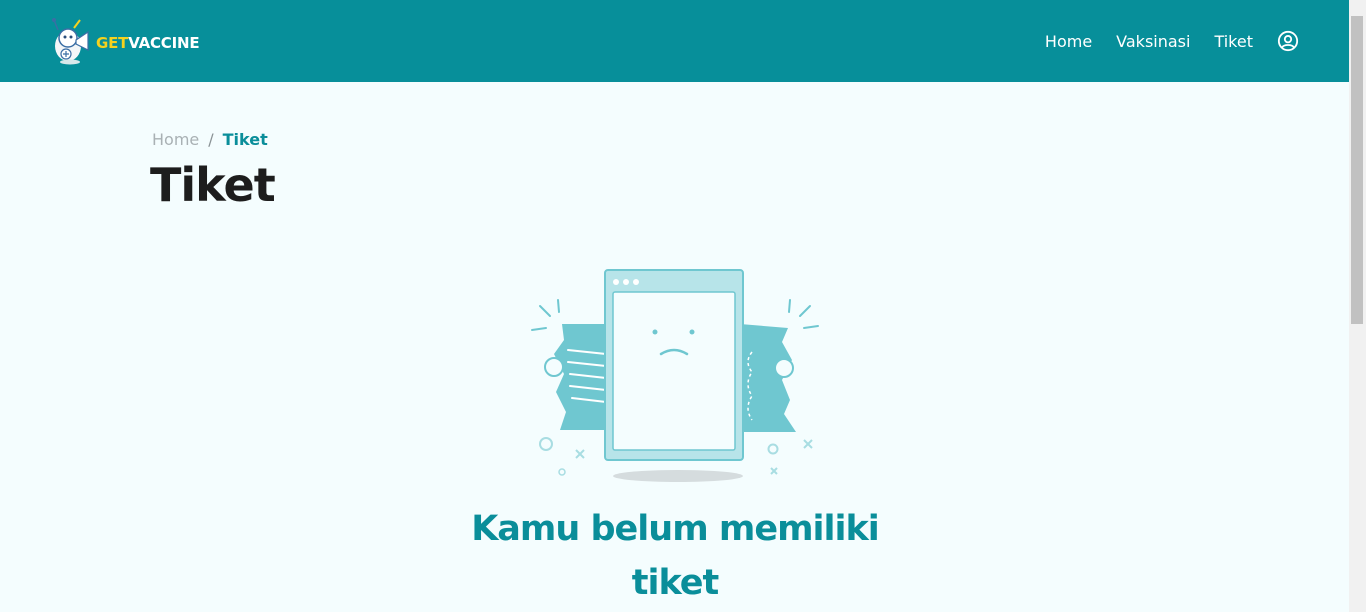  Describe the element at coordinates (1288, 41) in the screenshot. I see `user-circle-icon` at that location.